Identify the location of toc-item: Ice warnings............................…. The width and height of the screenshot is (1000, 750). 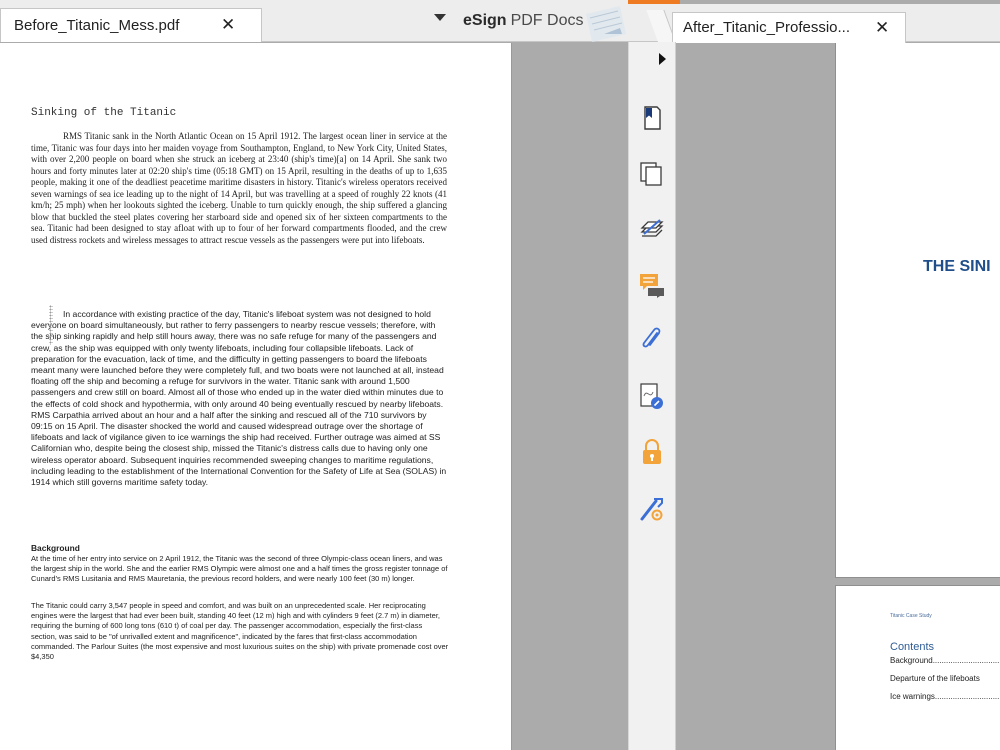
(945, 696).